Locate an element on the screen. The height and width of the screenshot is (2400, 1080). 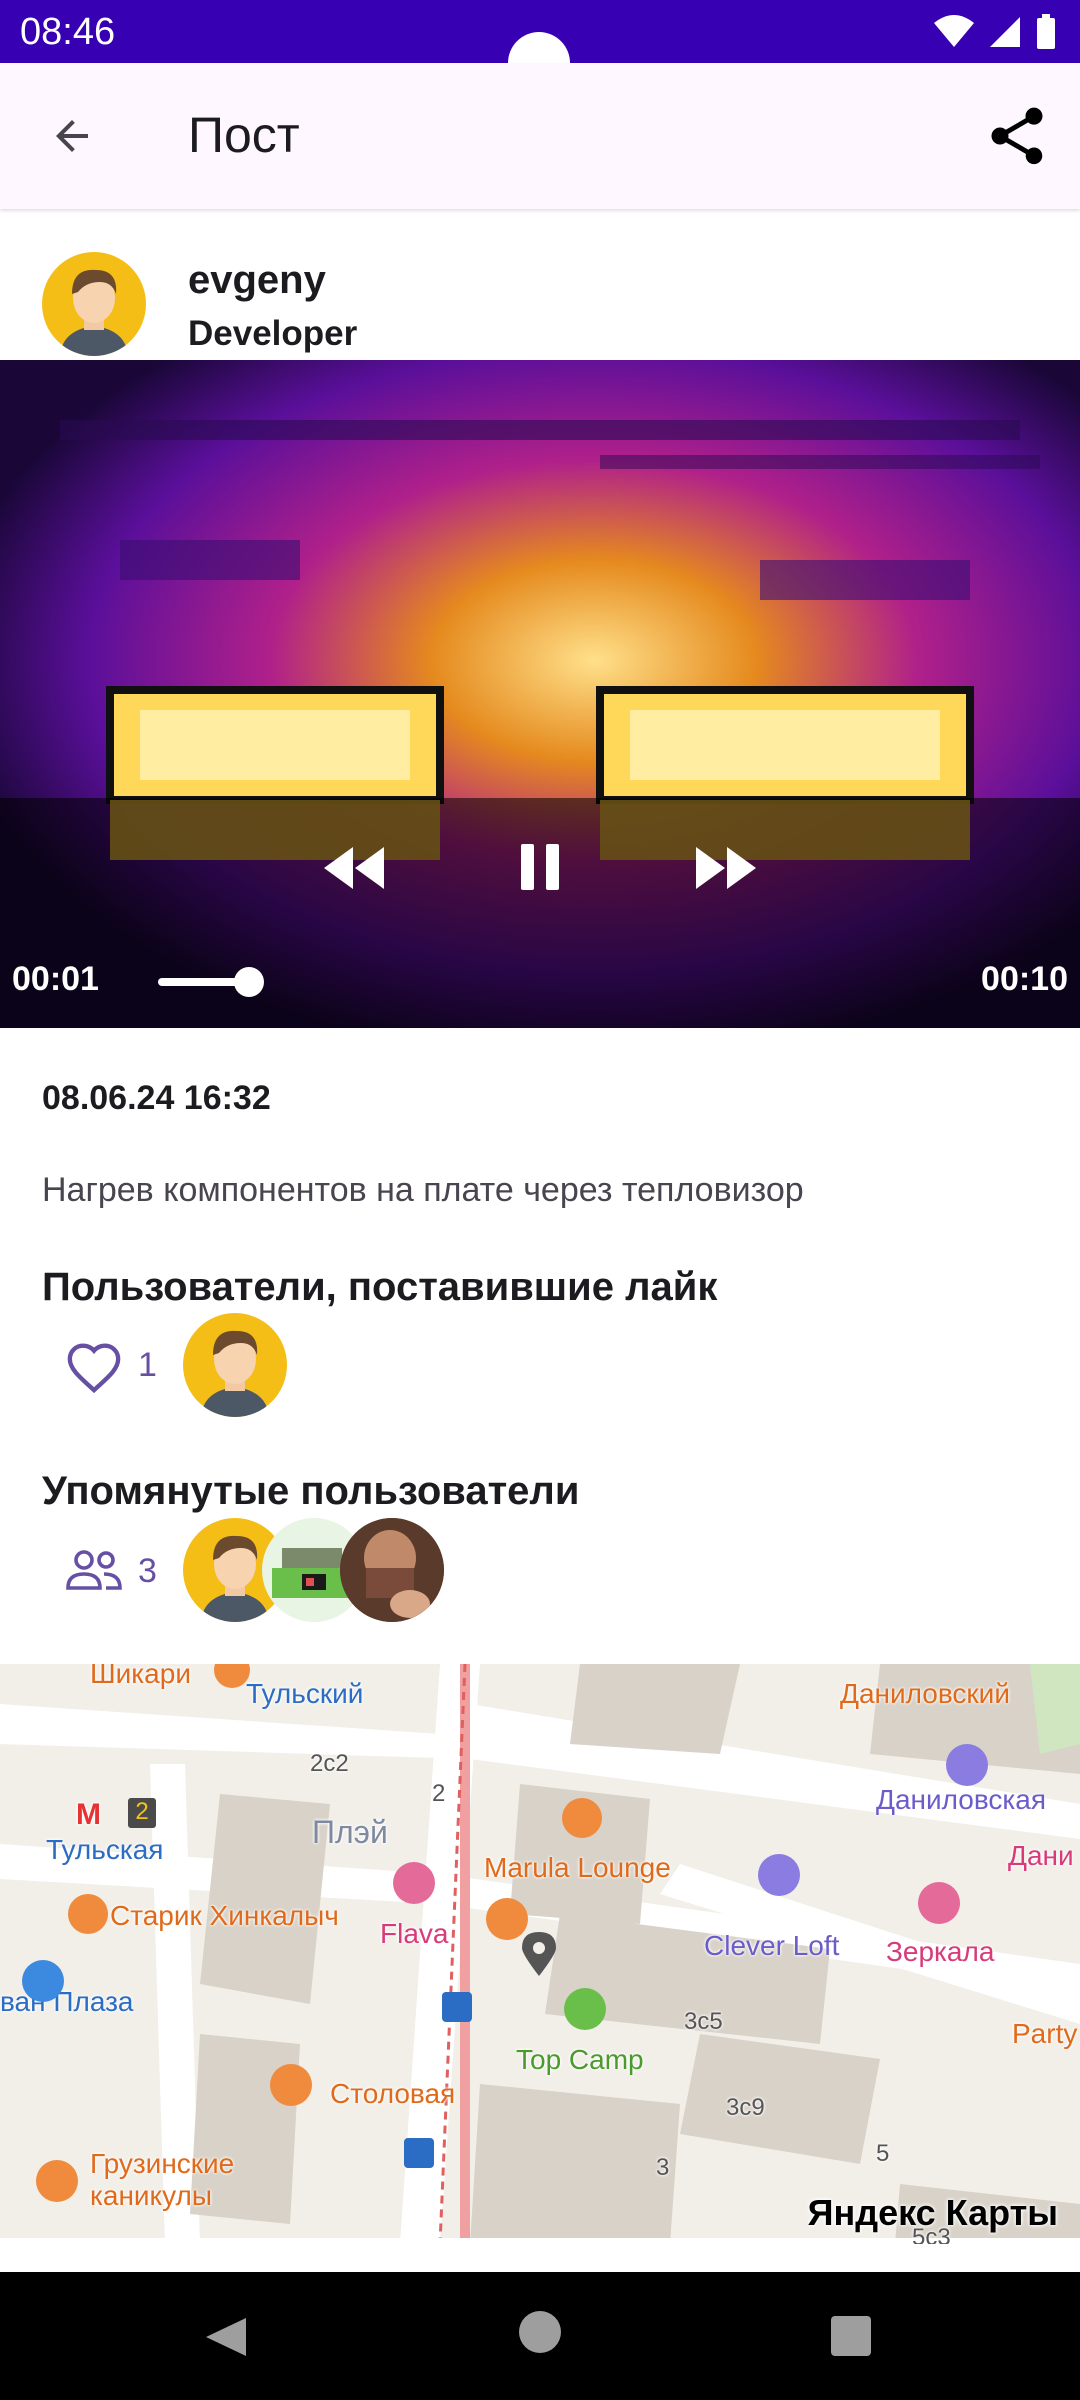
nav-recents-icon is located at coordinates (851, 2336).